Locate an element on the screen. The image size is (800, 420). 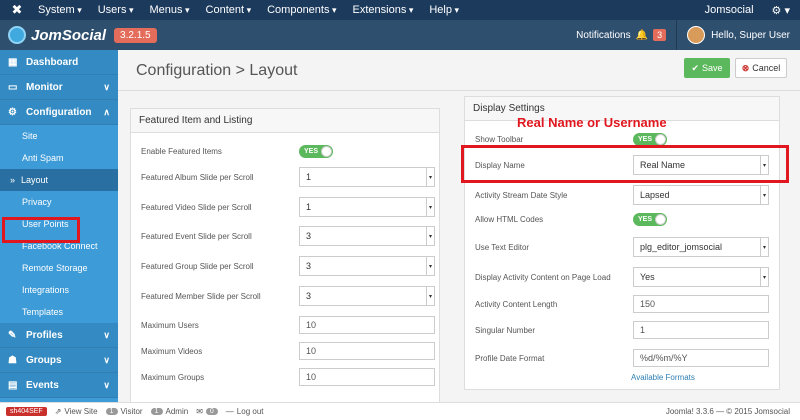
menu-help: Help is located at coordinates (444, 10).